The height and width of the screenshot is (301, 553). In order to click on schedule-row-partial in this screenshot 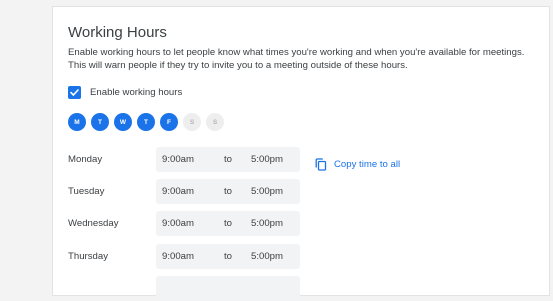, I will do `click(184, 288)`.